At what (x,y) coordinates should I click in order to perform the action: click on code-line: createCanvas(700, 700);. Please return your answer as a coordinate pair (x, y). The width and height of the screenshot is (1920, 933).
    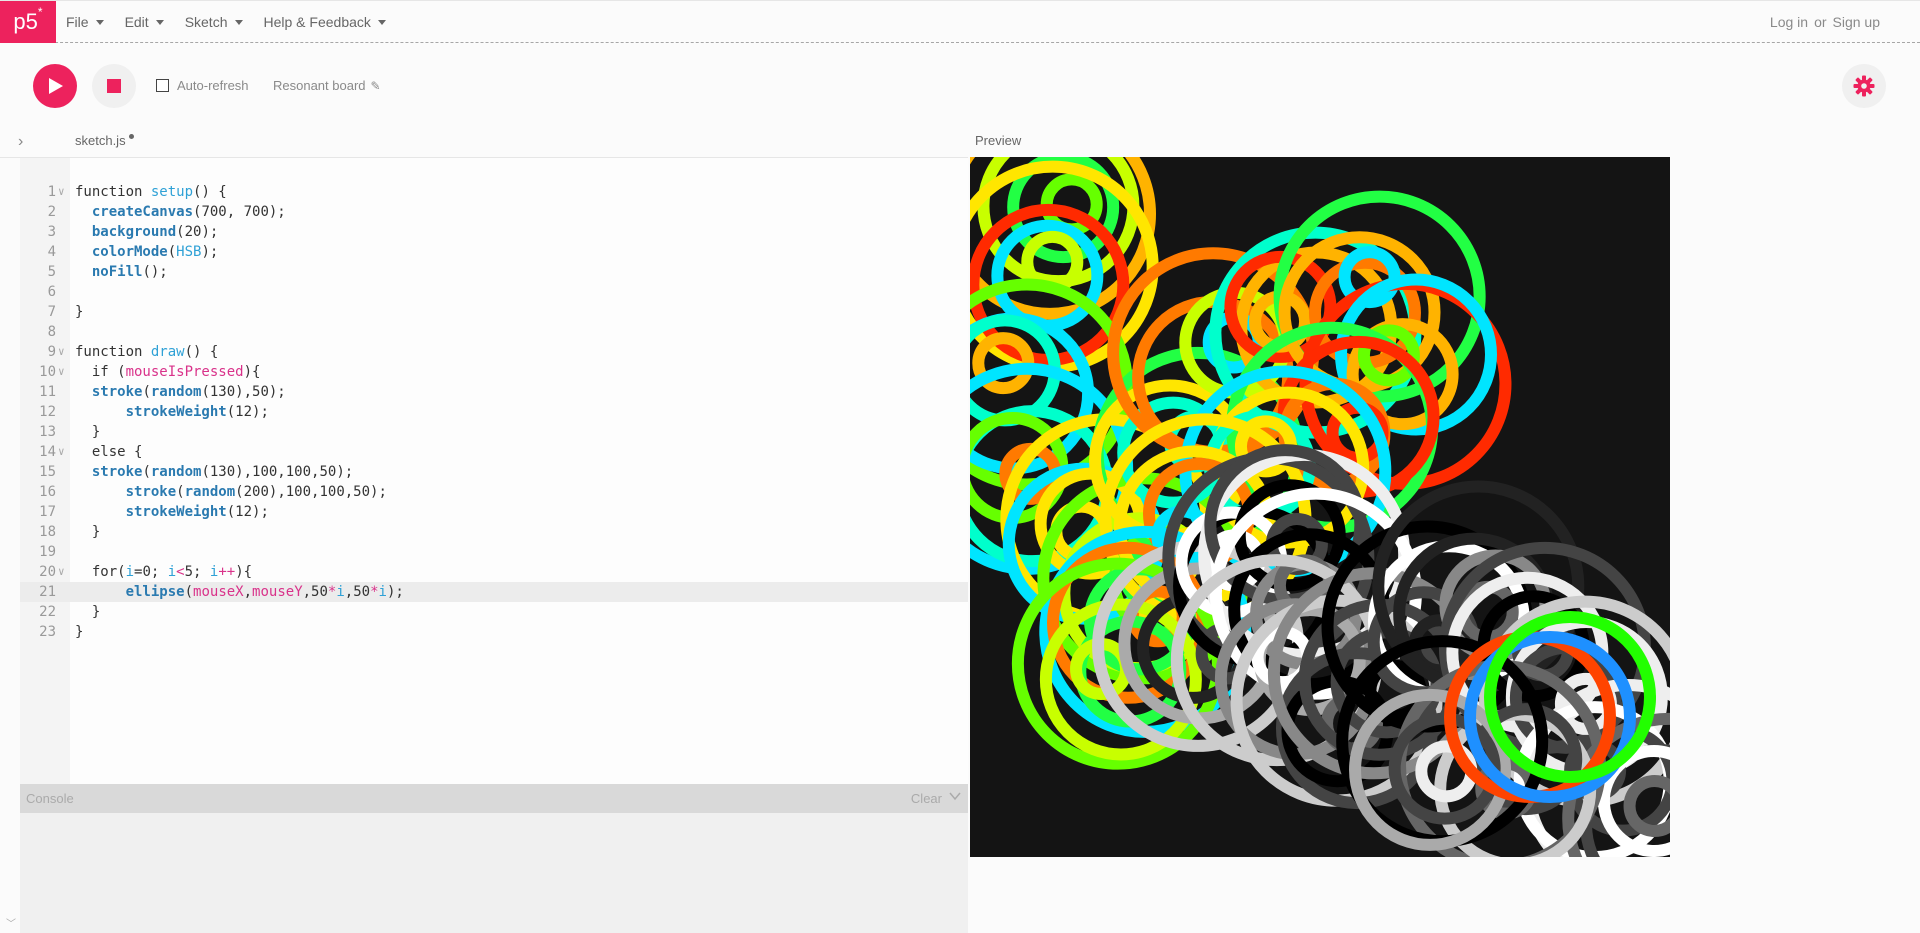
    Looking at the image, I should click on (239, 212).